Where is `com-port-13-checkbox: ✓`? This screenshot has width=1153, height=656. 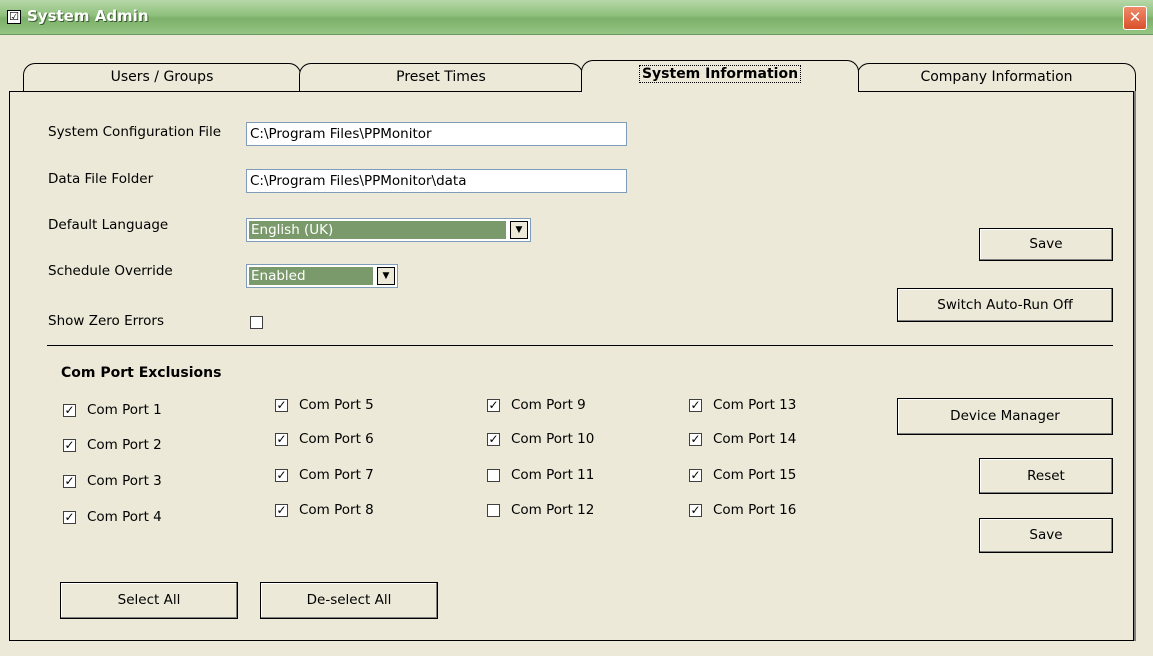 com-port-13-checkbox: ✓ is located at coordinates (695, 405).